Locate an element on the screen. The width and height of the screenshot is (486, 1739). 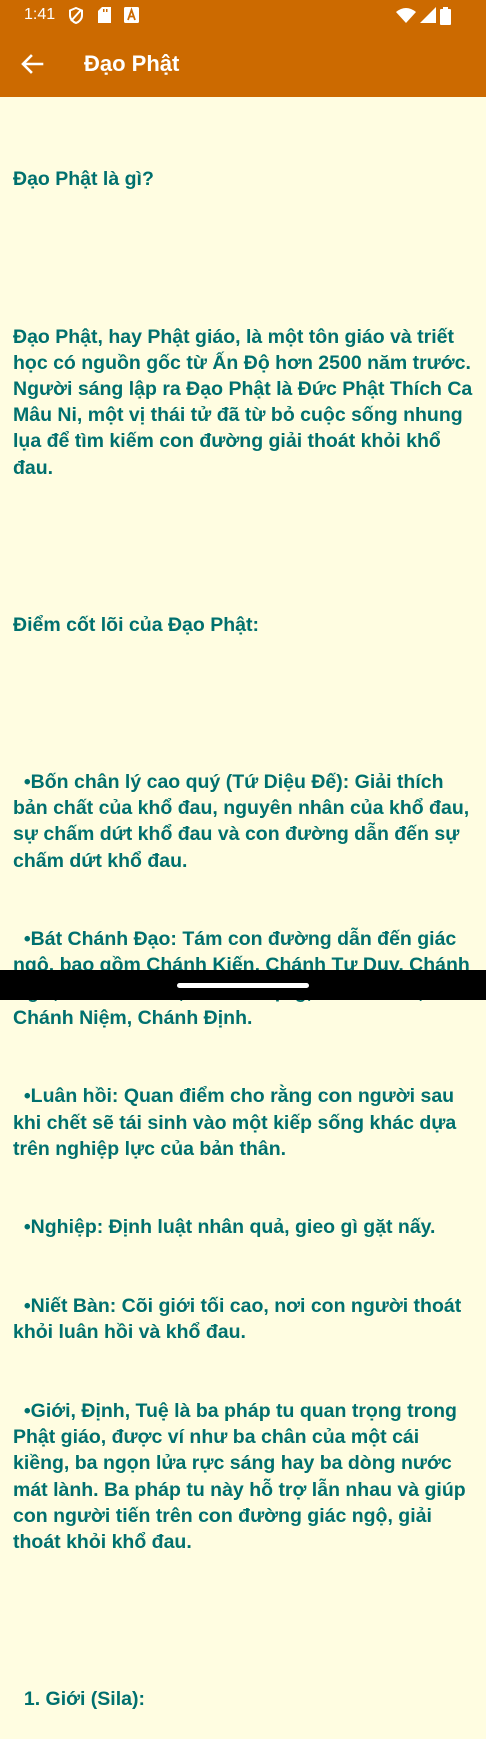
sd-card-icon is located at coordinates (104, 15).